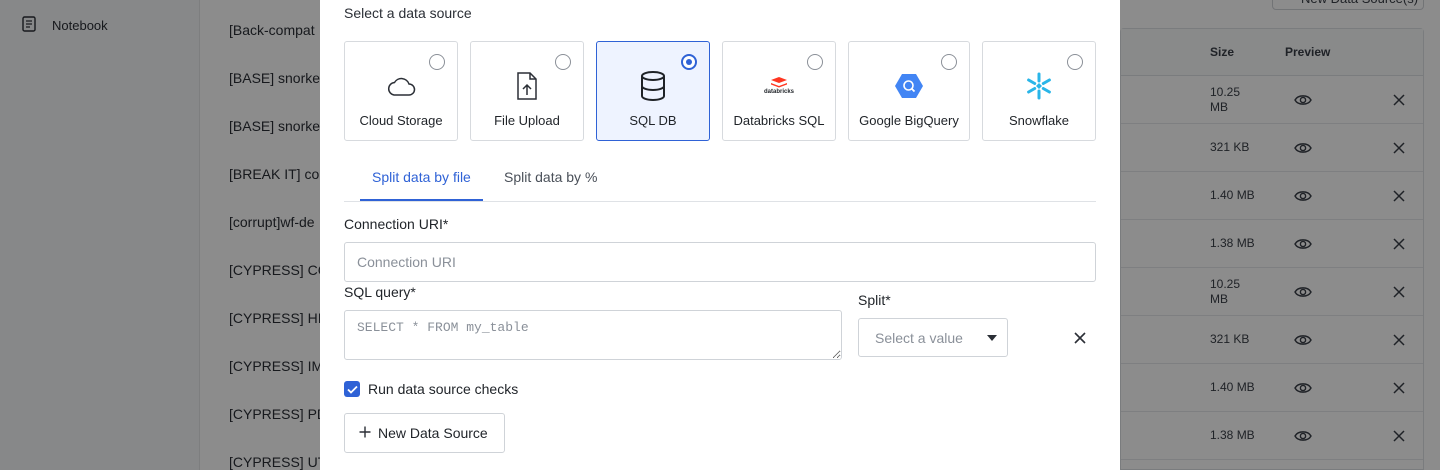 The width and height of the screenshot is (1440, 470). I want to click on new-data-source-button: New Data Source, so click(424, 433).